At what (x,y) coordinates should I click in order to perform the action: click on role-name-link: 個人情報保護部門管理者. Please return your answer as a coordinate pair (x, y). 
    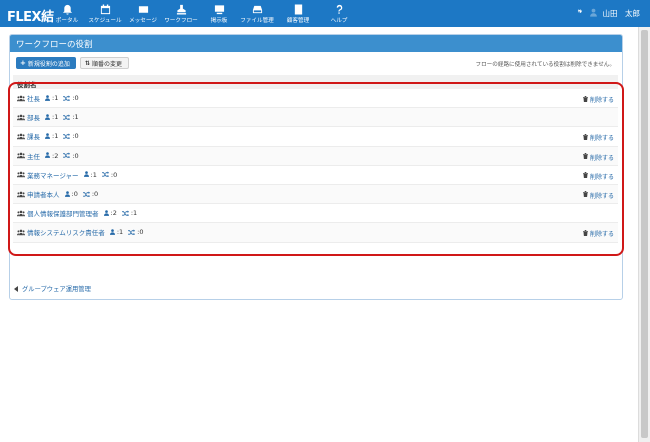
    Looking at the image, I should click on (63, 213).